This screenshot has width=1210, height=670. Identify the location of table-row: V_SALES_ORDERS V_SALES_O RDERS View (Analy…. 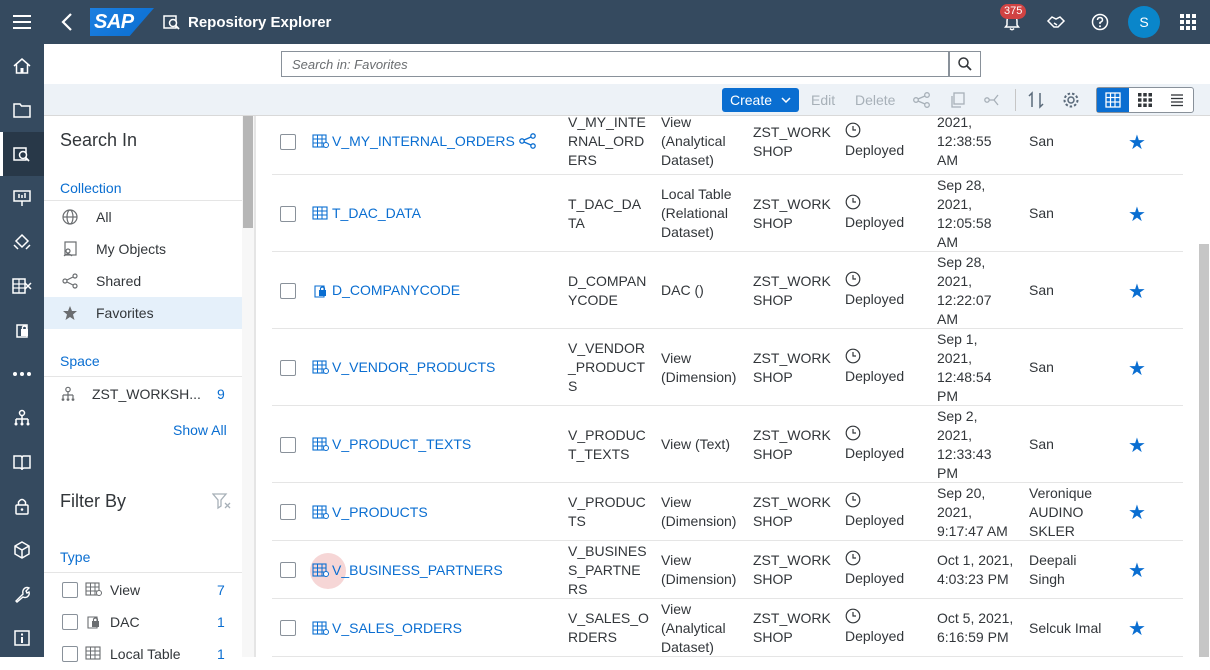
(727, 628).